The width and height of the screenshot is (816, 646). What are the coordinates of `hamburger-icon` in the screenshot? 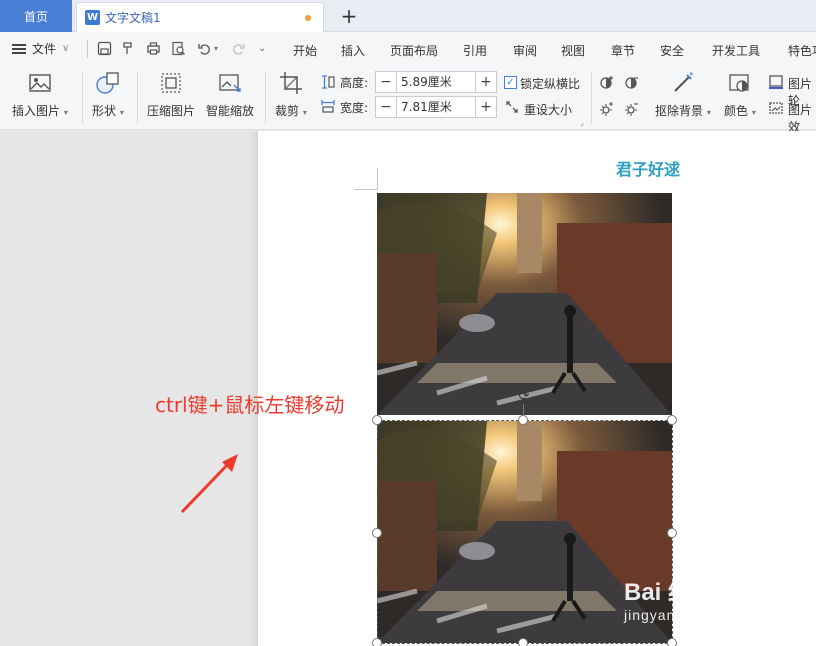 It's located at (19, 48).